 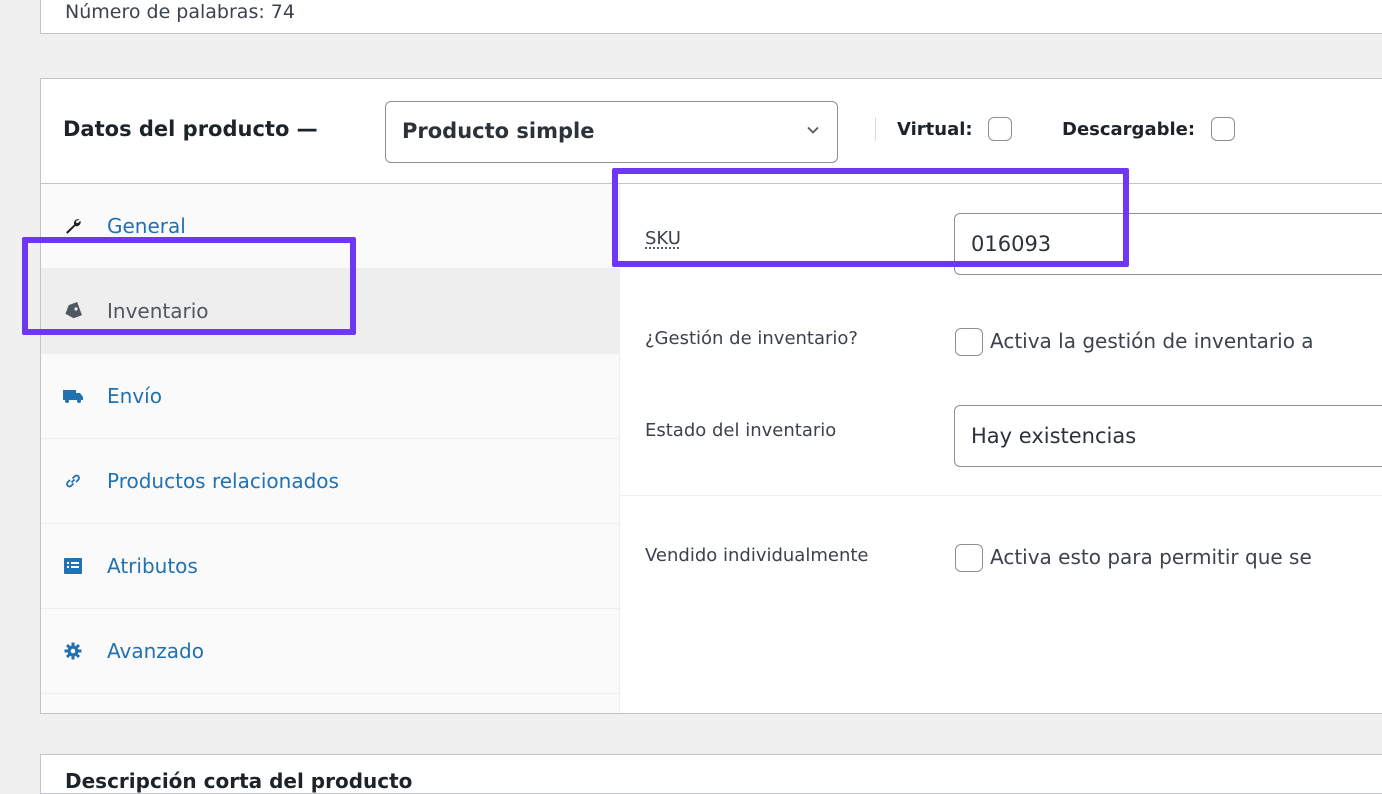 I want to click on tab-shipping: Envío, so click(x=330, y=396).